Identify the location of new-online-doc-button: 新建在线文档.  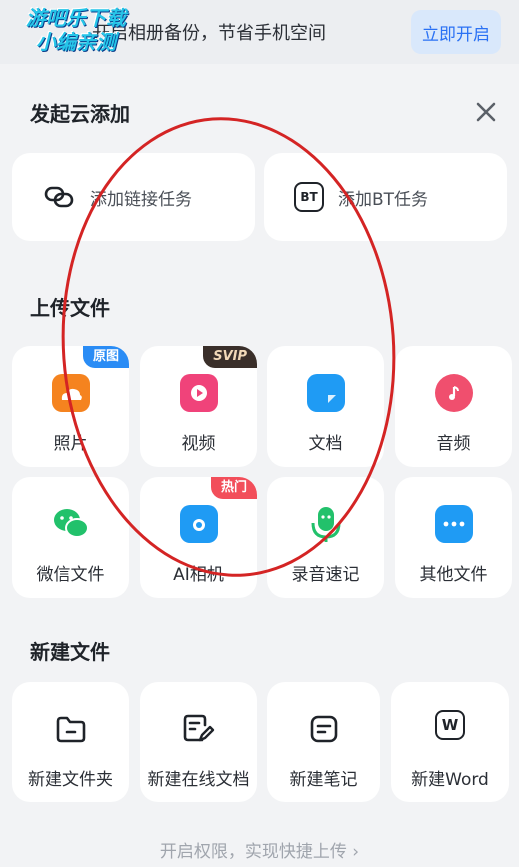
(198, 742).